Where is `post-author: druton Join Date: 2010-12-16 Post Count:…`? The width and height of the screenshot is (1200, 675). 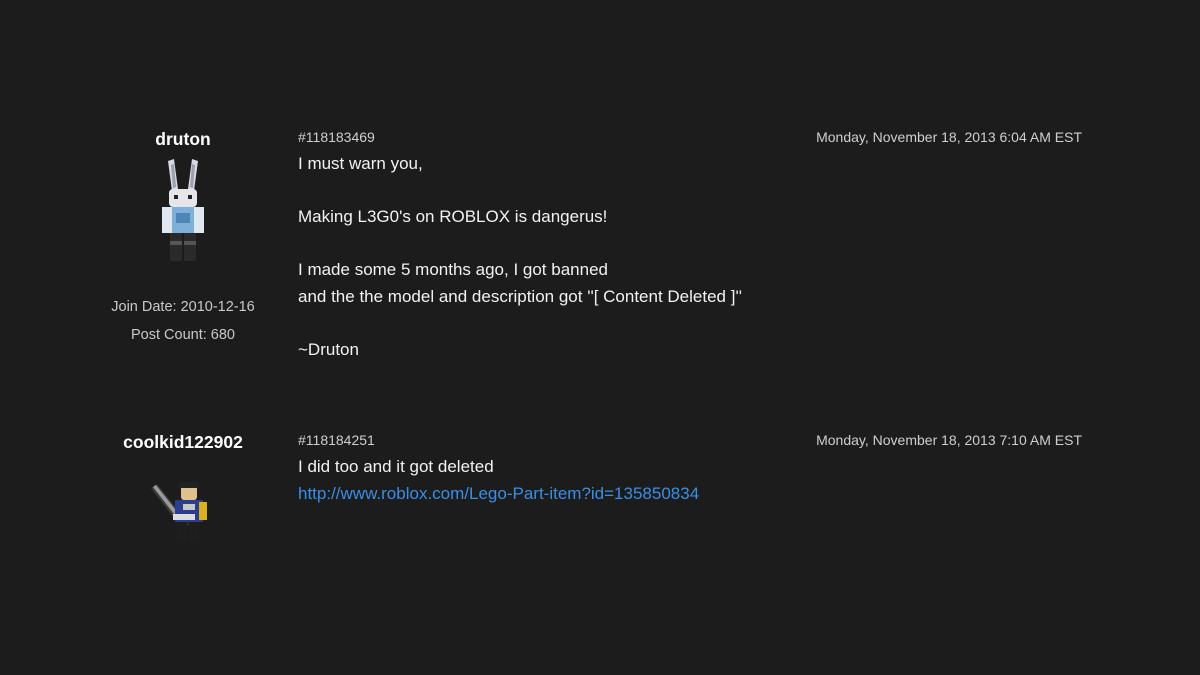
post-author: druton Join Date: 2010-12-16 Post Count:… is located at coordinates (183, 238).